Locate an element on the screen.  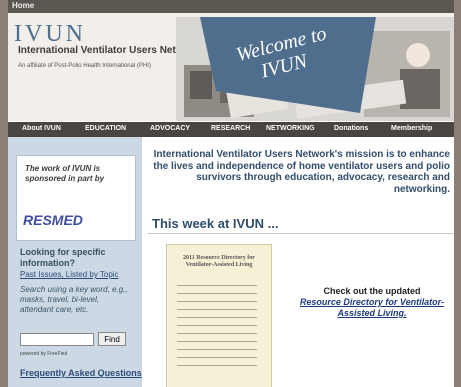
divider is located at coordinates (301, 233).